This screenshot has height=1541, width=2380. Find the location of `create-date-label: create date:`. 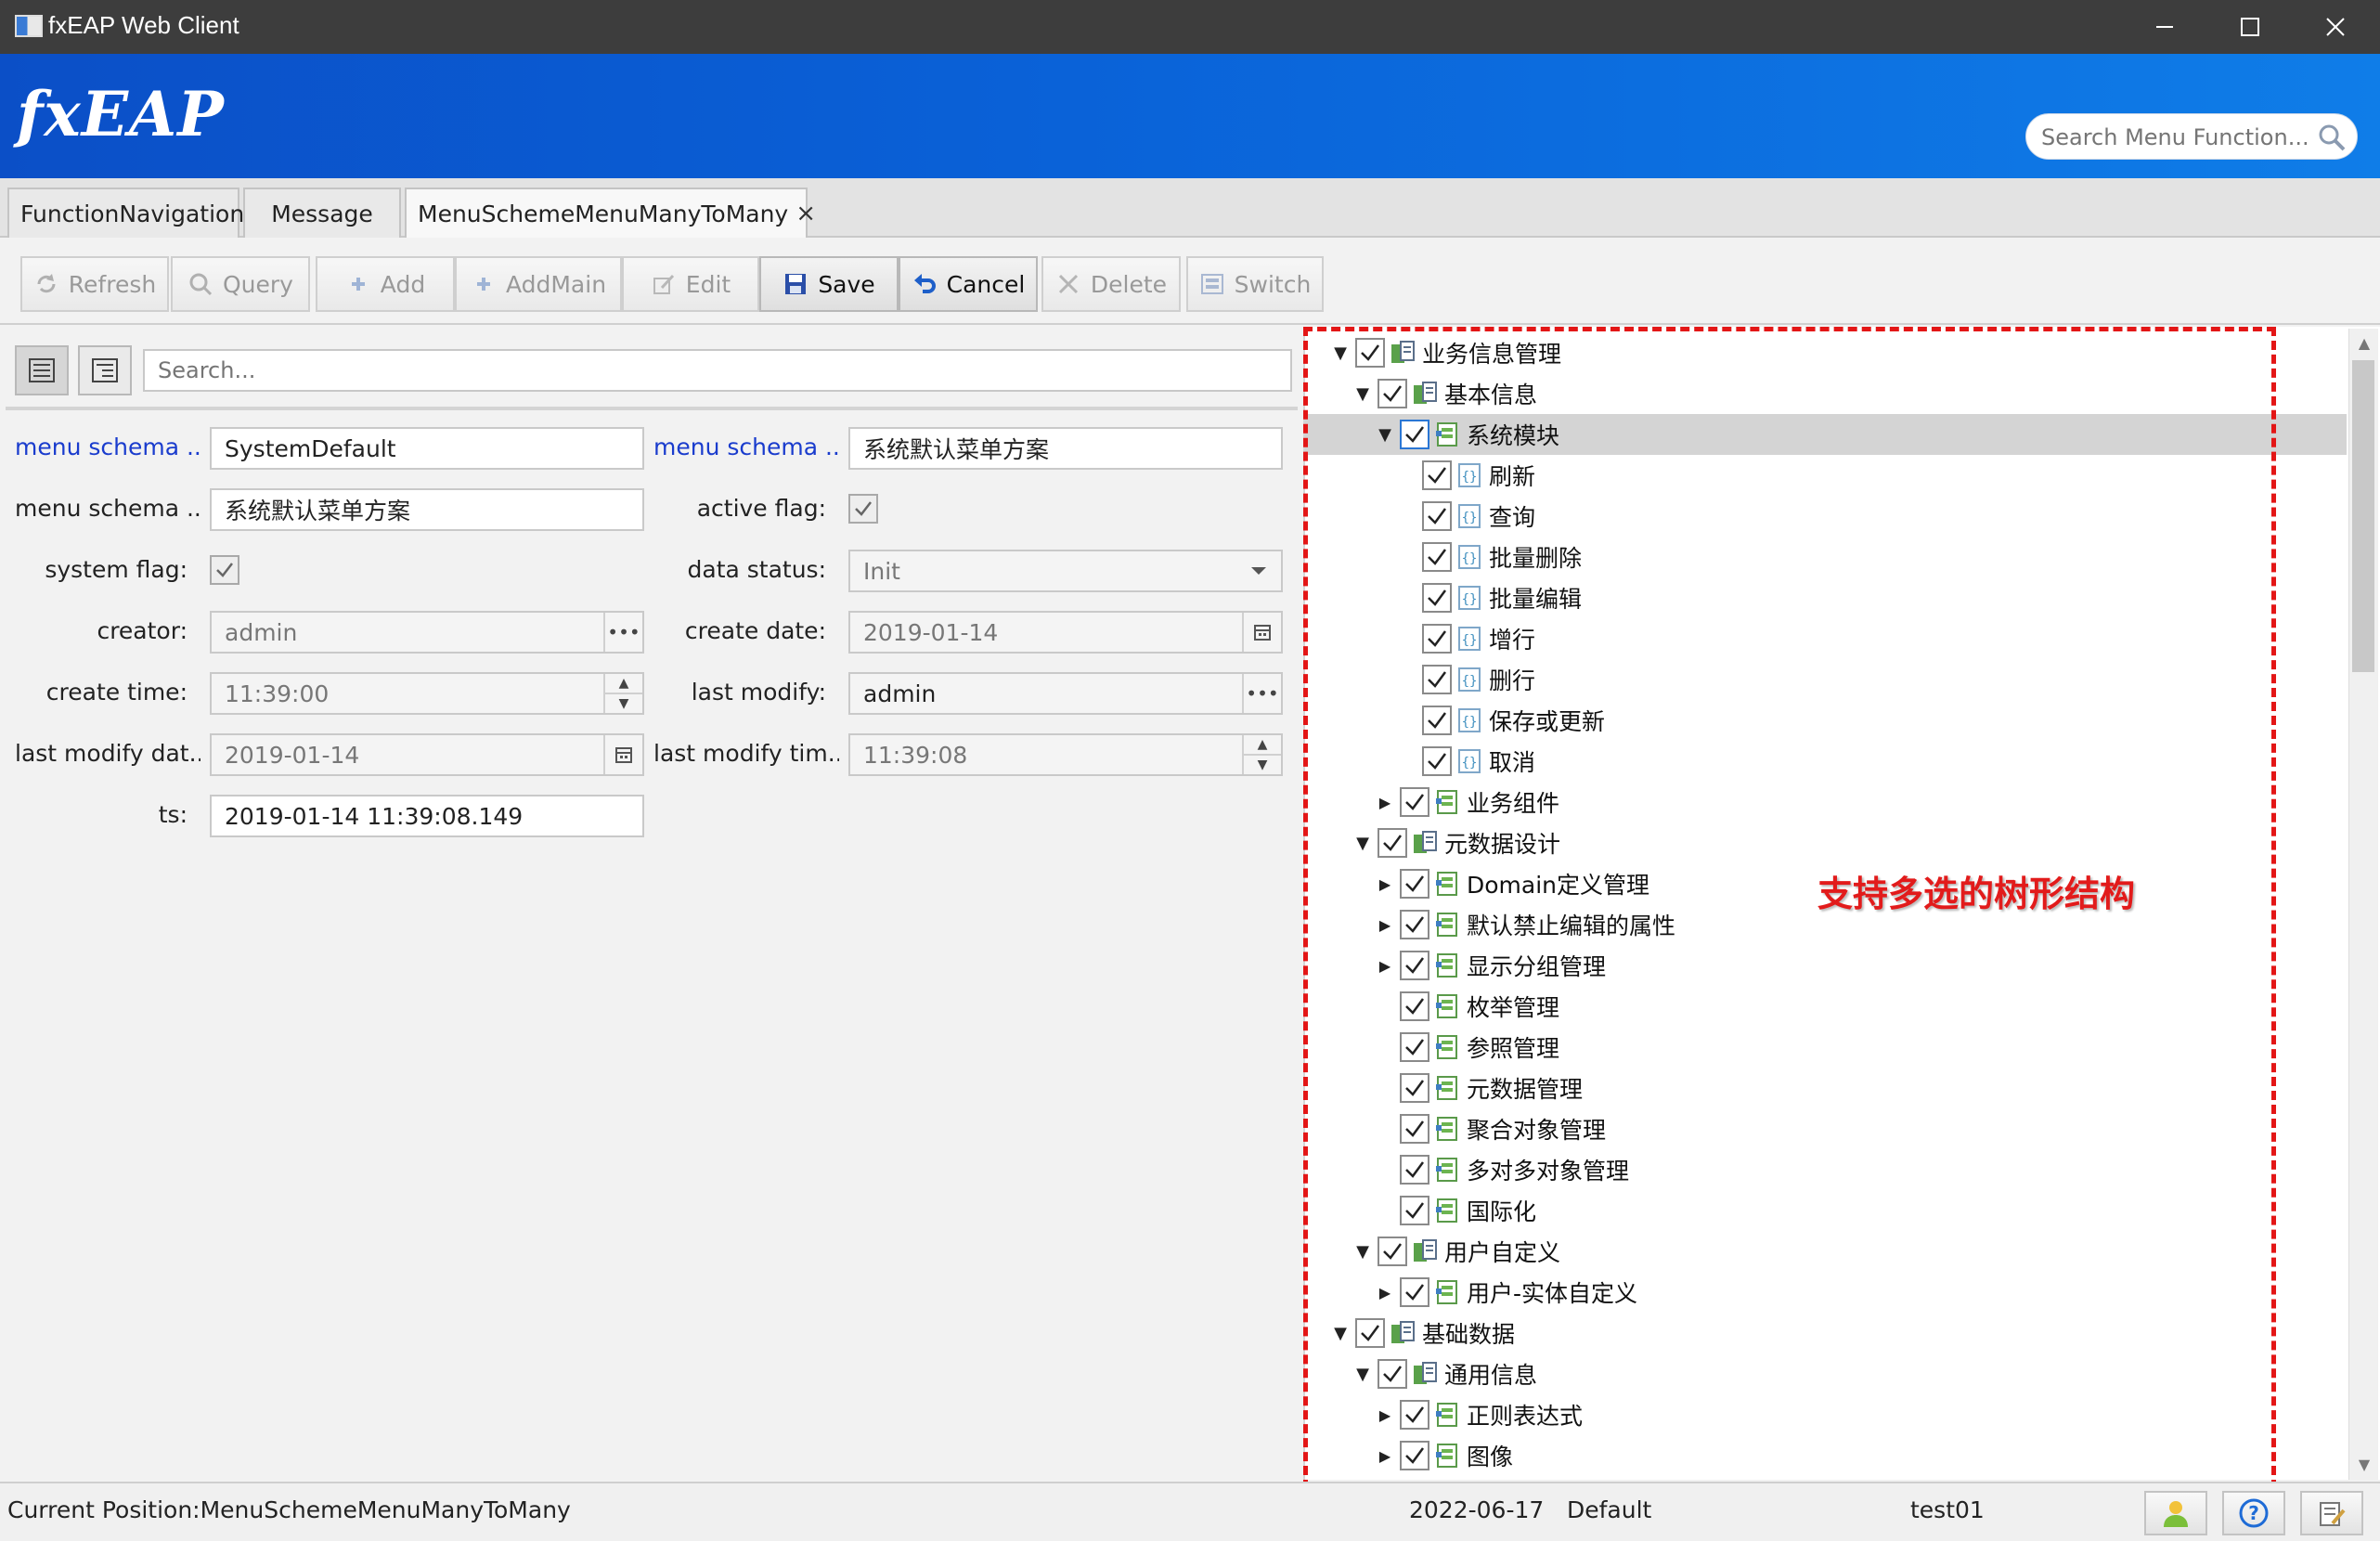

create-date-label: create date: is located at coordinates (755, 630).